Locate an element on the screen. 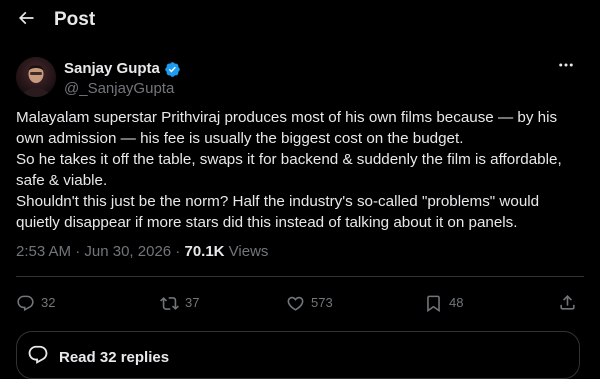  tweet-metadata: 2:53 AM · Jun 30, 2026 · 70.1K Views is located at coordinates (142, 252).